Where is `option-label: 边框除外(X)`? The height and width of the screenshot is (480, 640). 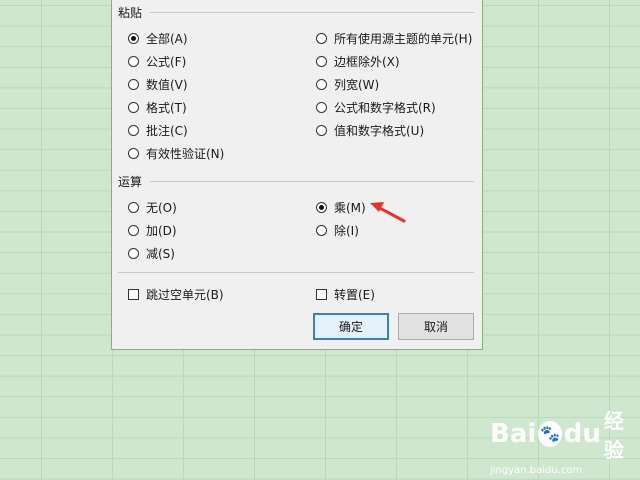
option-label: 边框除外(X) is located at coordinates (367, 62).